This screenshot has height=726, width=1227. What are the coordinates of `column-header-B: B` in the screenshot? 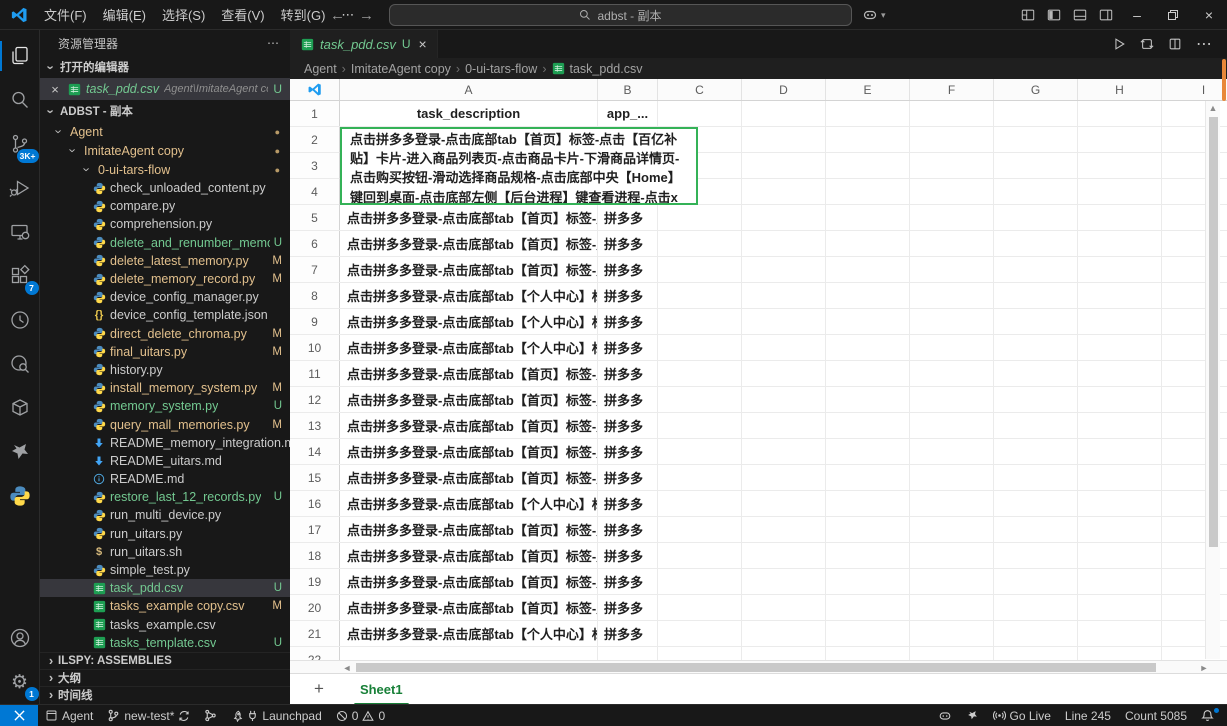 It's located at (628, 89).